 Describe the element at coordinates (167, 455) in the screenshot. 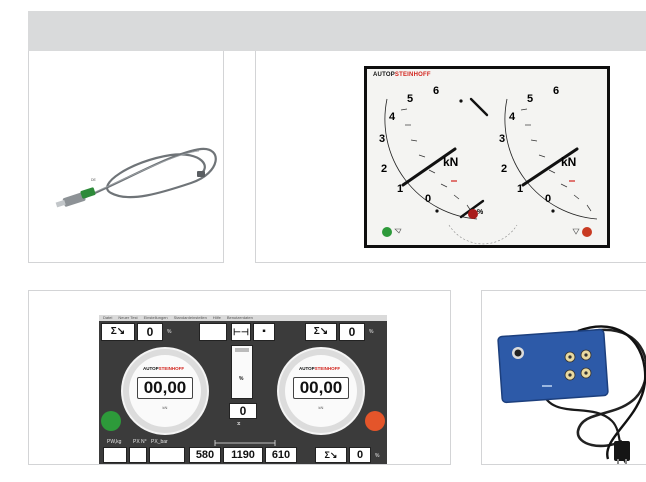

I see `pxbar-box` at that location.